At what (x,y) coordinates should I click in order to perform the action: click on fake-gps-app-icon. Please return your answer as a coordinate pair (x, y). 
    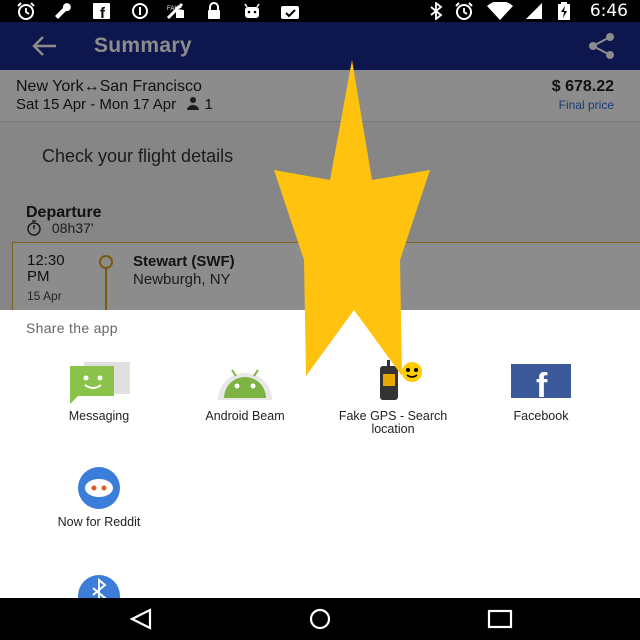
    Looking at the image, I should click on (393, 382).